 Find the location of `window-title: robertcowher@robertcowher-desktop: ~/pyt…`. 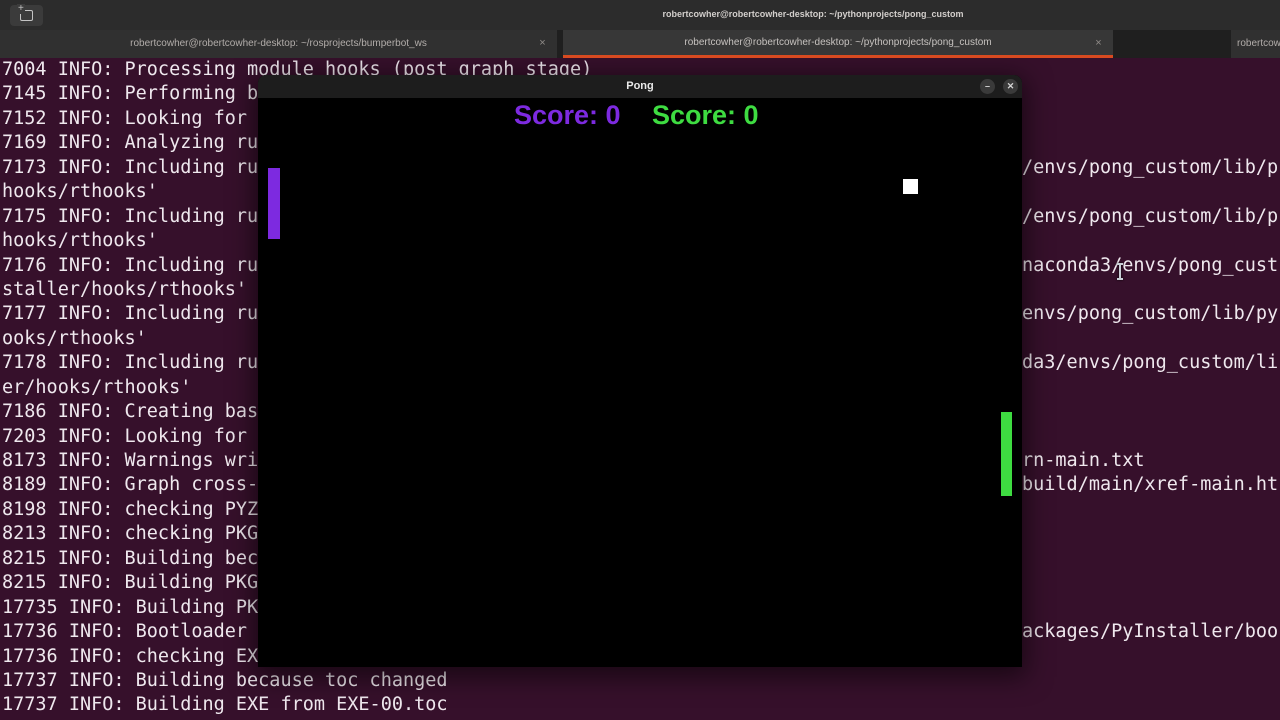

window-title: robertcowher@robertcowher-desktop: ~/pyt… is located at coordinates (813, 14).